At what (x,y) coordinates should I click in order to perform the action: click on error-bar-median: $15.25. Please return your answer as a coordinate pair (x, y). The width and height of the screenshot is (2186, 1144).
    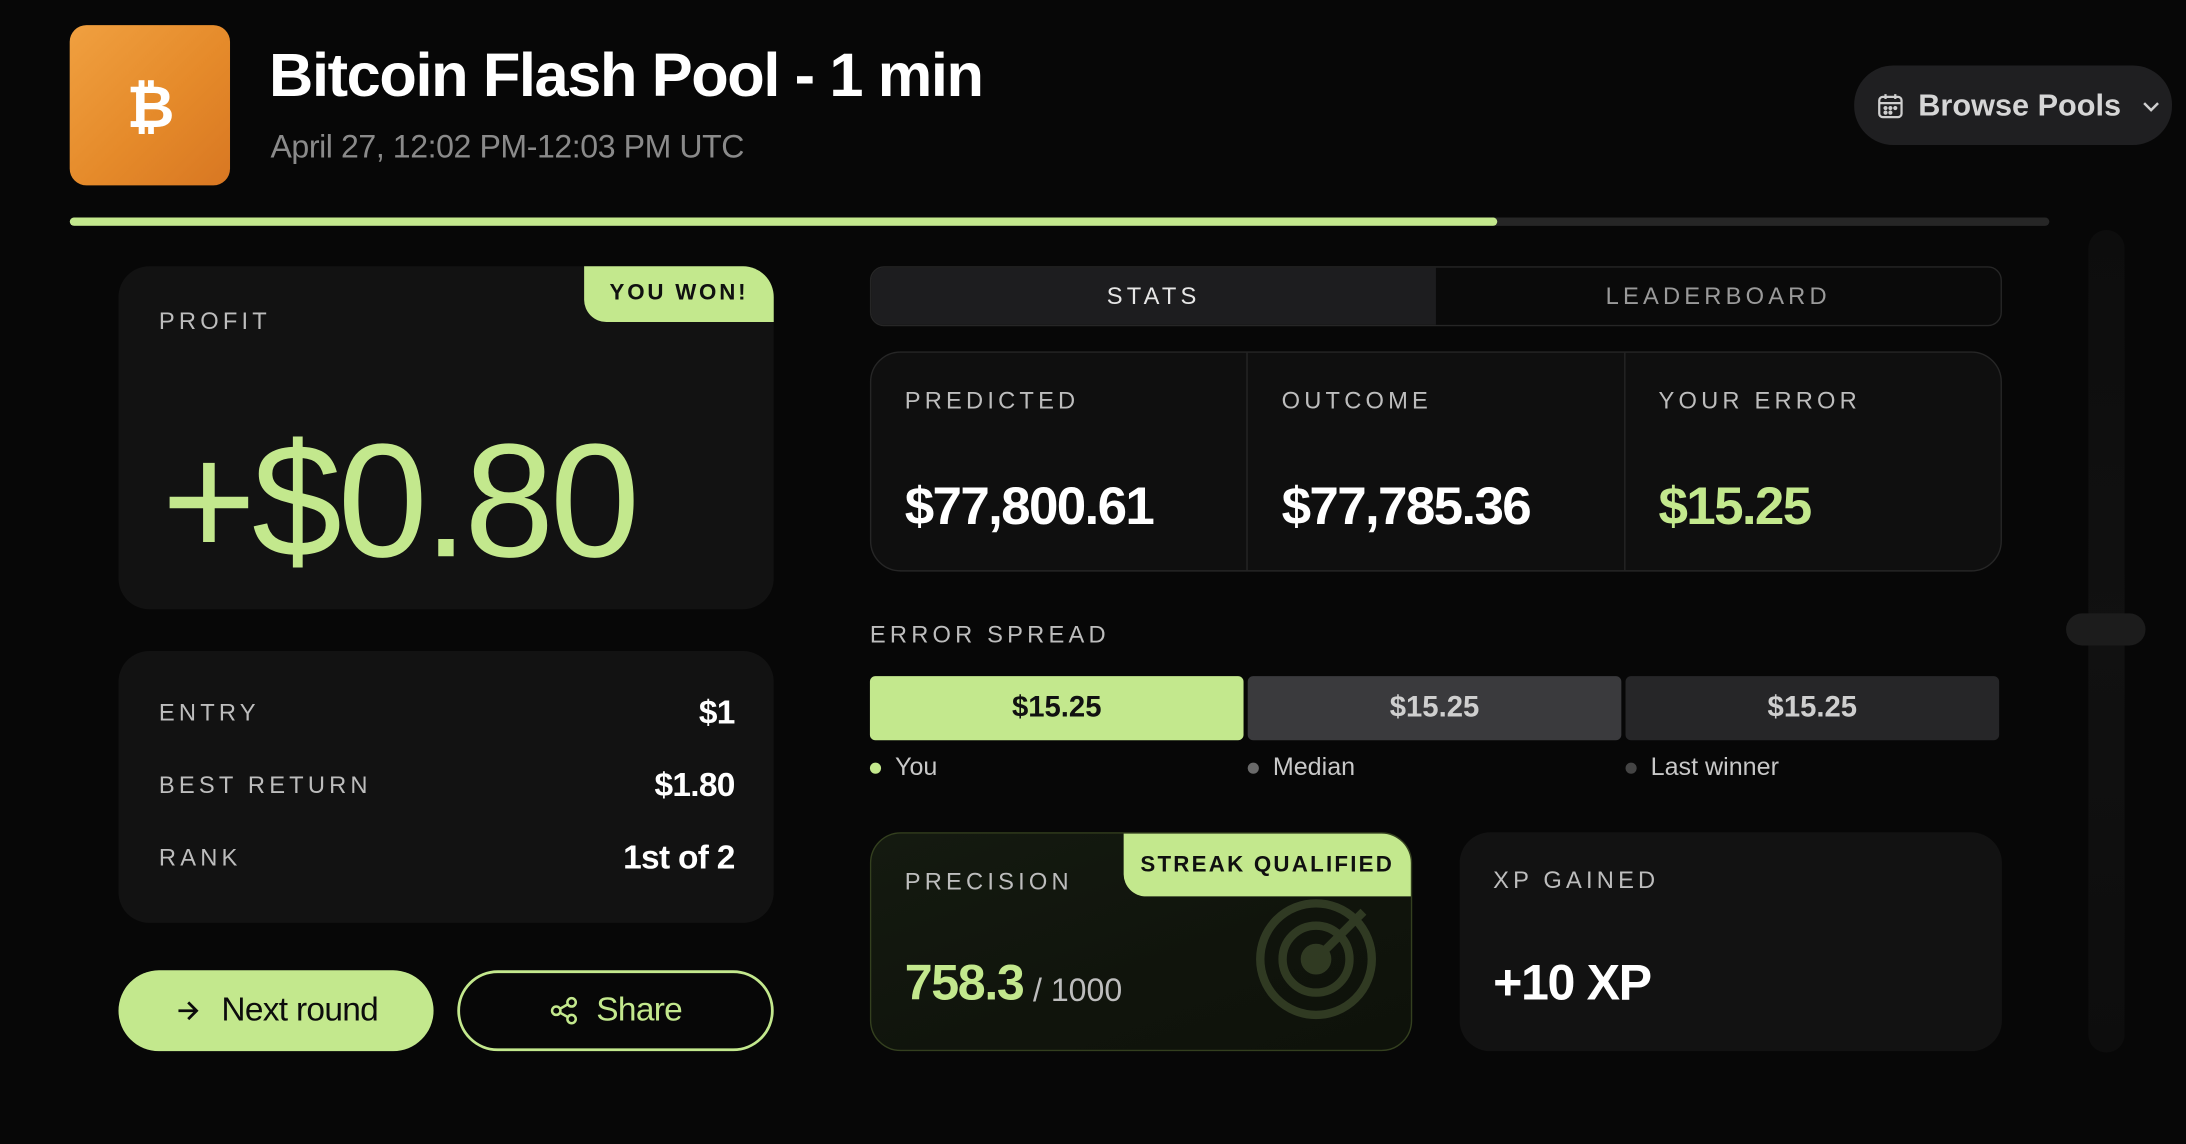
    Looking at the image, I should click on (1434, 708).